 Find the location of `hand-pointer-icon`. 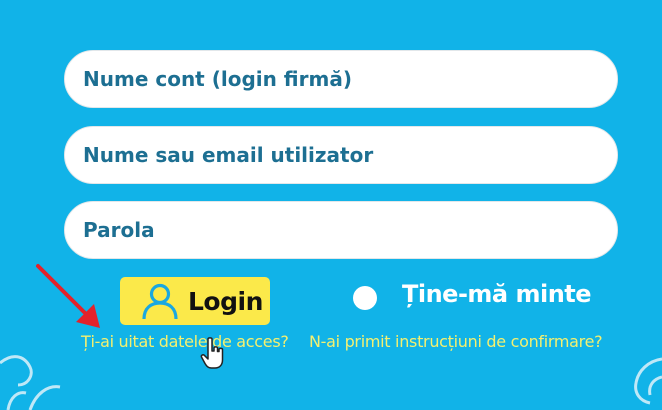

hand-pointer-icon is located at coordinates (212, 353).